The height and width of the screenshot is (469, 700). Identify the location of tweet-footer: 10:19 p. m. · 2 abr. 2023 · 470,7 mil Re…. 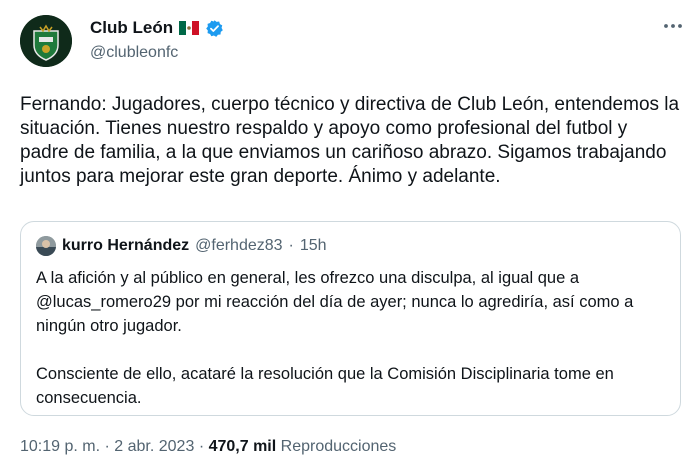
(208, 447).